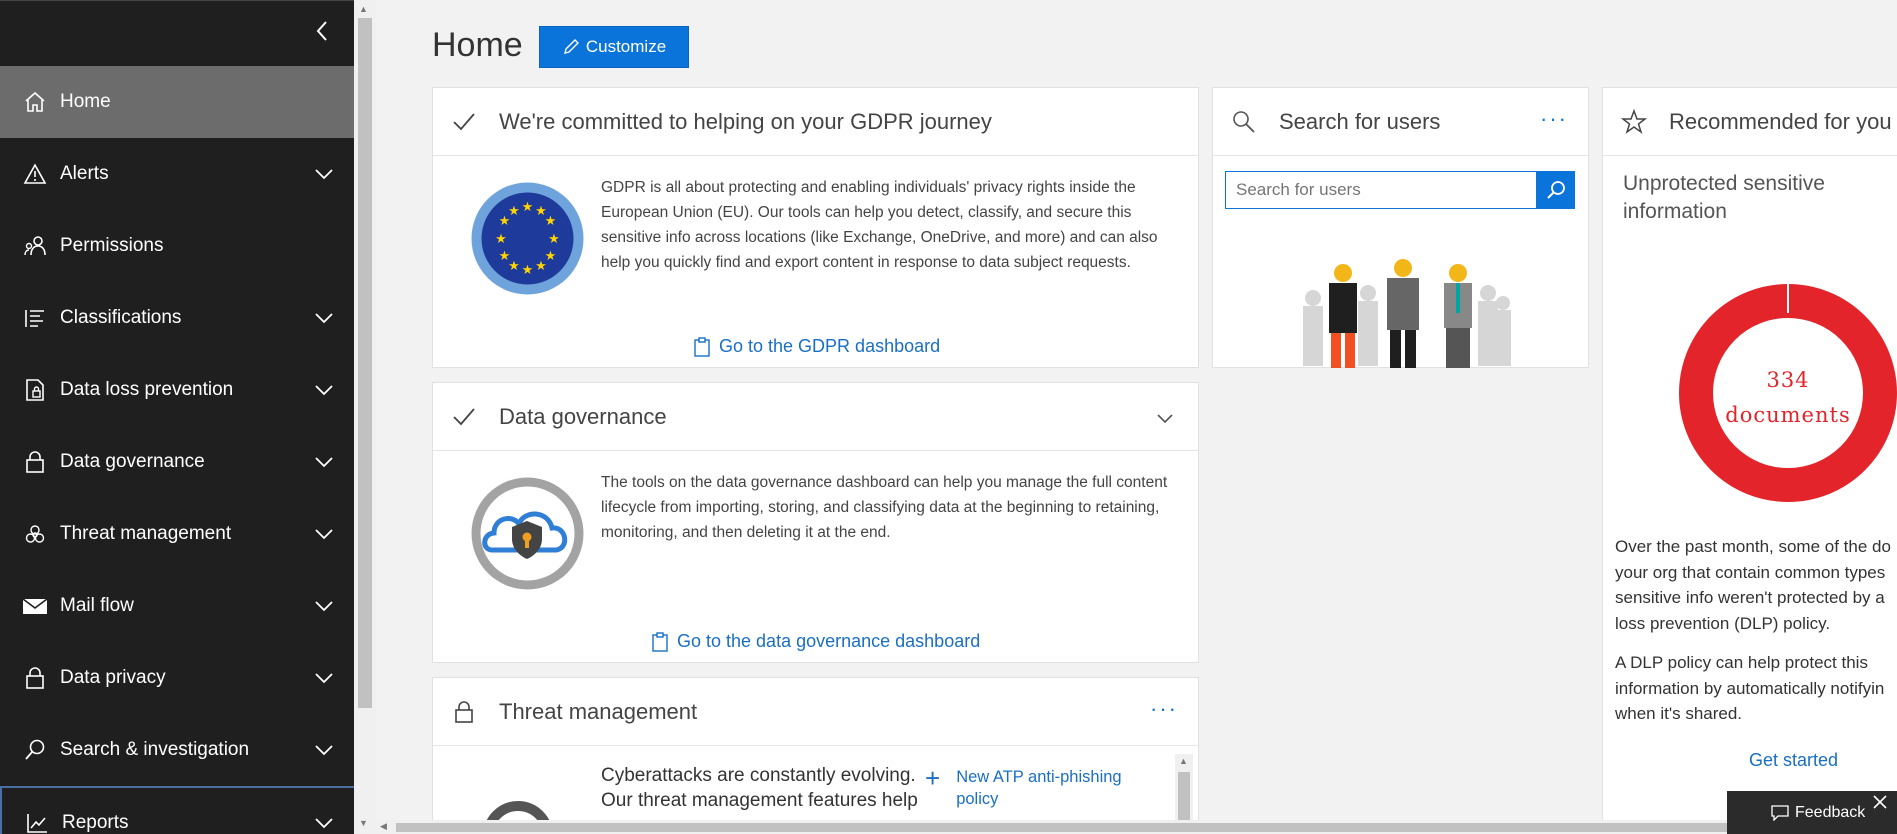 This screenshot has height=834, width=1897. What do you see at coordinates (1407, 313) in the screenshot?
I see `people-illustration-icon` at bounding box center [1407, 313].